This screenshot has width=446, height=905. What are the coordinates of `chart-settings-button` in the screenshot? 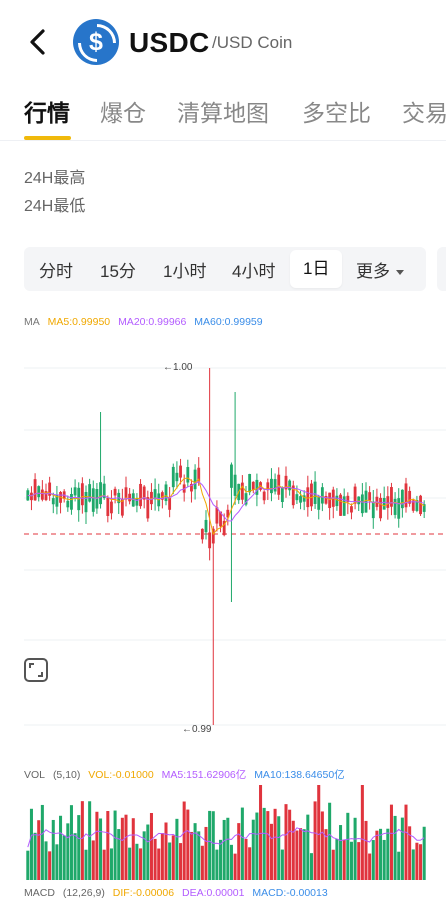 It's located at (441, 269).